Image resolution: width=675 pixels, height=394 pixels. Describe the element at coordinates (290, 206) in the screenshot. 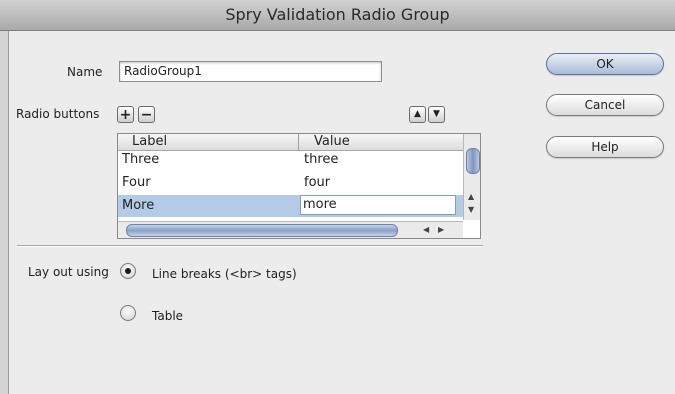

I see `grid-row-selected: More more` at that location.